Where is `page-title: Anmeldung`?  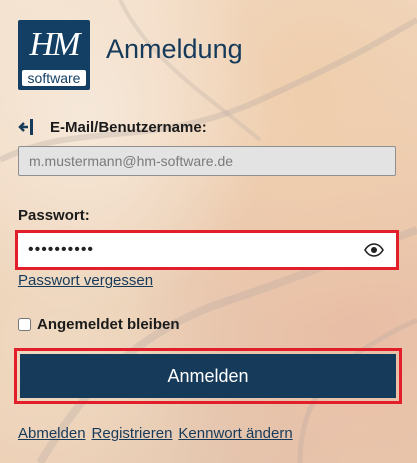 page-title: Anmeldung is located at coordinates (174, 49).